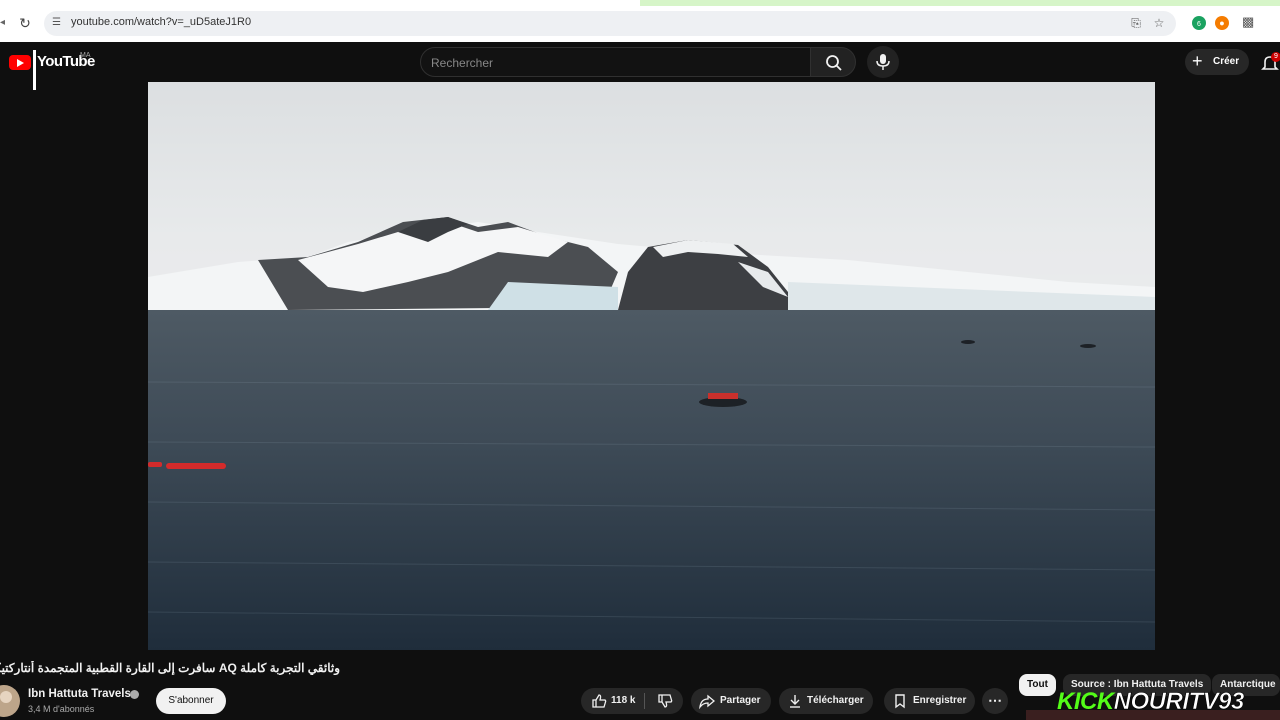 This screenshot has height=720, width=1280. Describe the element at coordinates (4, 23) in the screenshot. I see `back-icon: ◂` at that location.